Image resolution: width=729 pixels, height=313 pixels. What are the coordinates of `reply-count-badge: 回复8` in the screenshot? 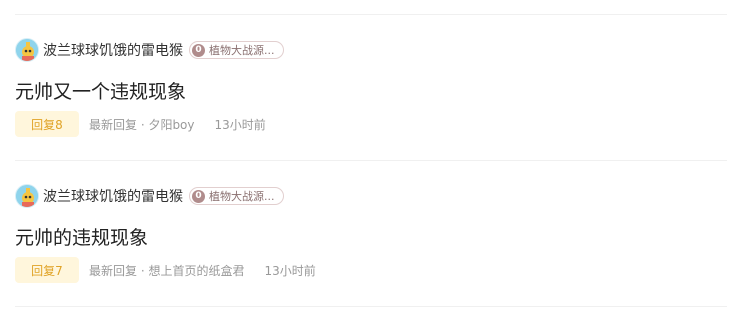 It's located at (47, 124).